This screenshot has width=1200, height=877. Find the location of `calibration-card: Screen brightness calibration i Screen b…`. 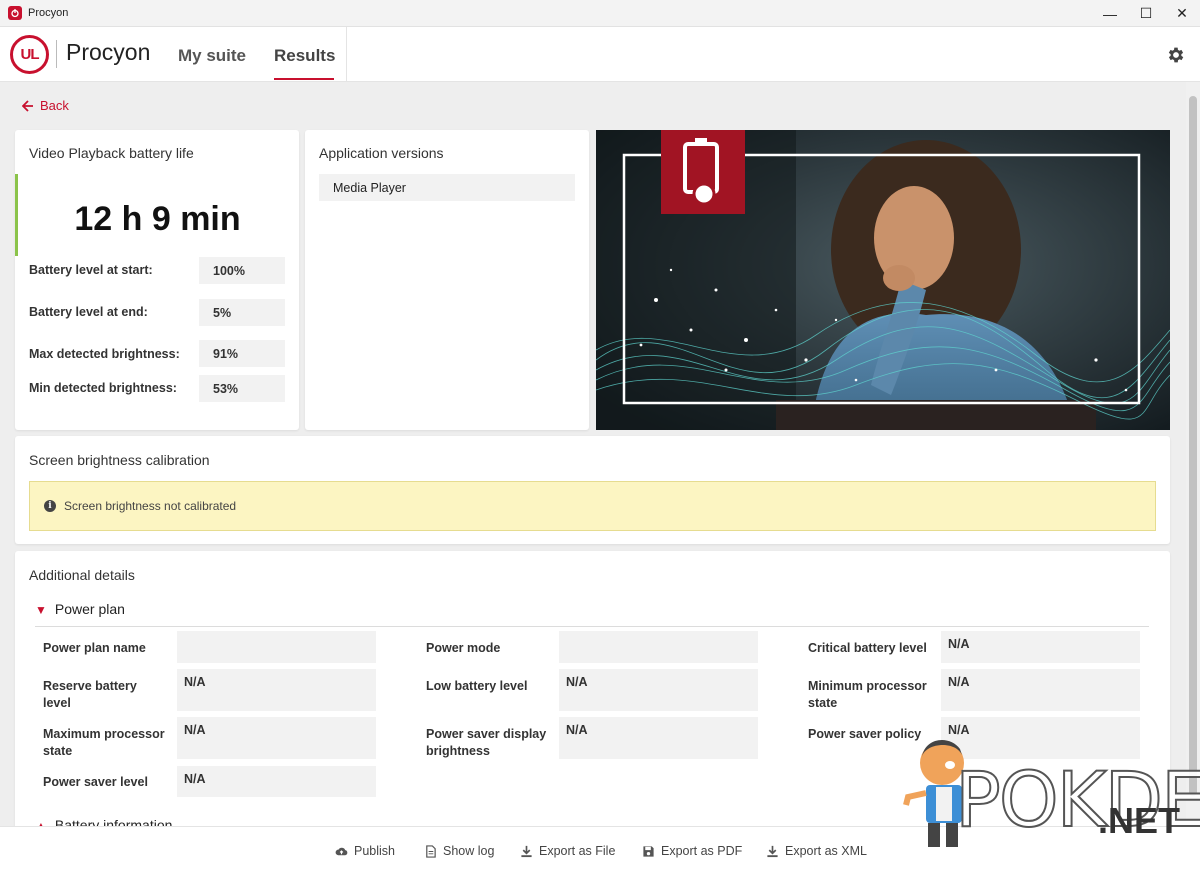

calibration-card: Screen brightness calibration i Screen b… is located at coordinates (592, 490).